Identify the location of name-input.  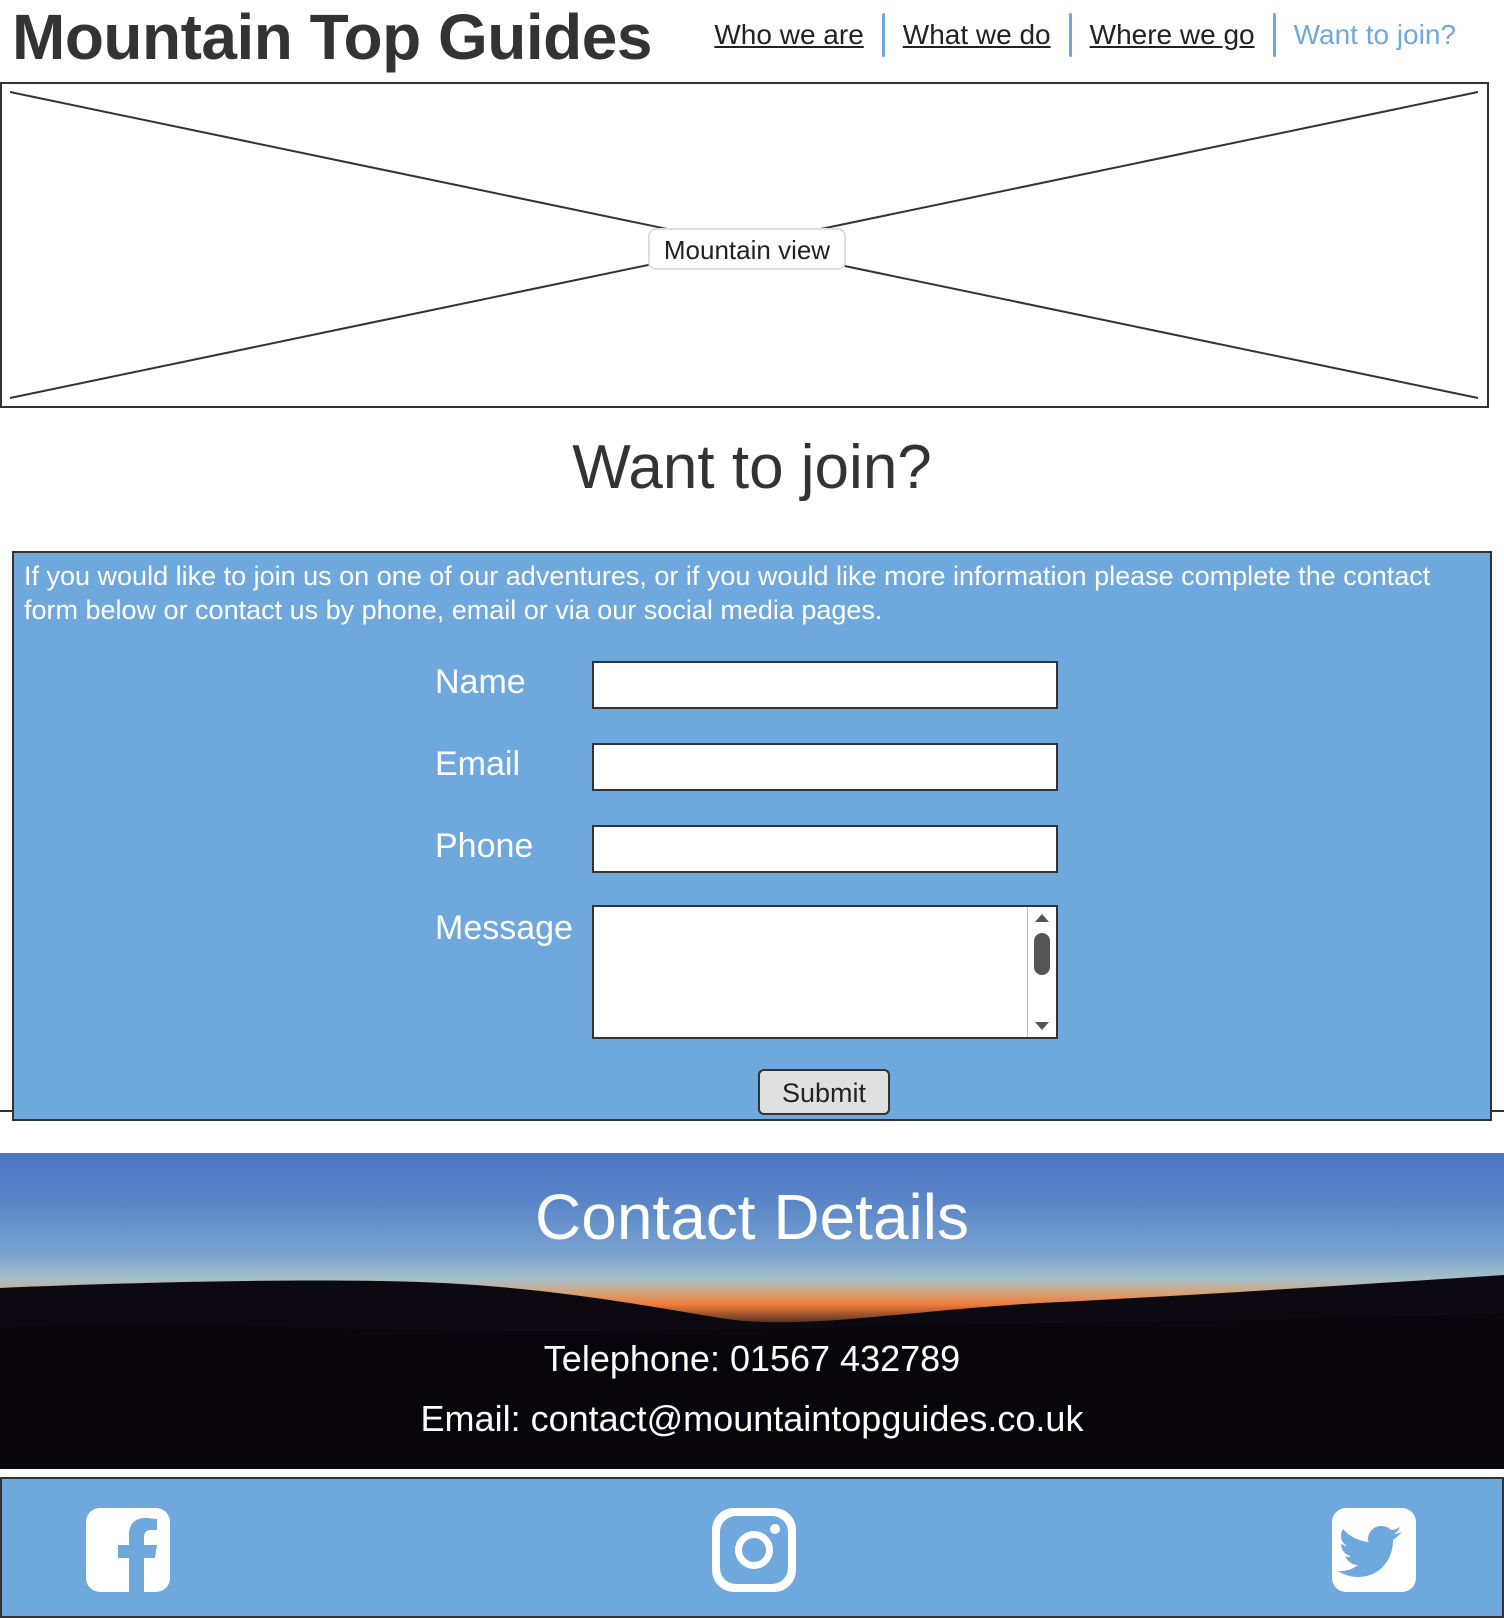
(825, 685).